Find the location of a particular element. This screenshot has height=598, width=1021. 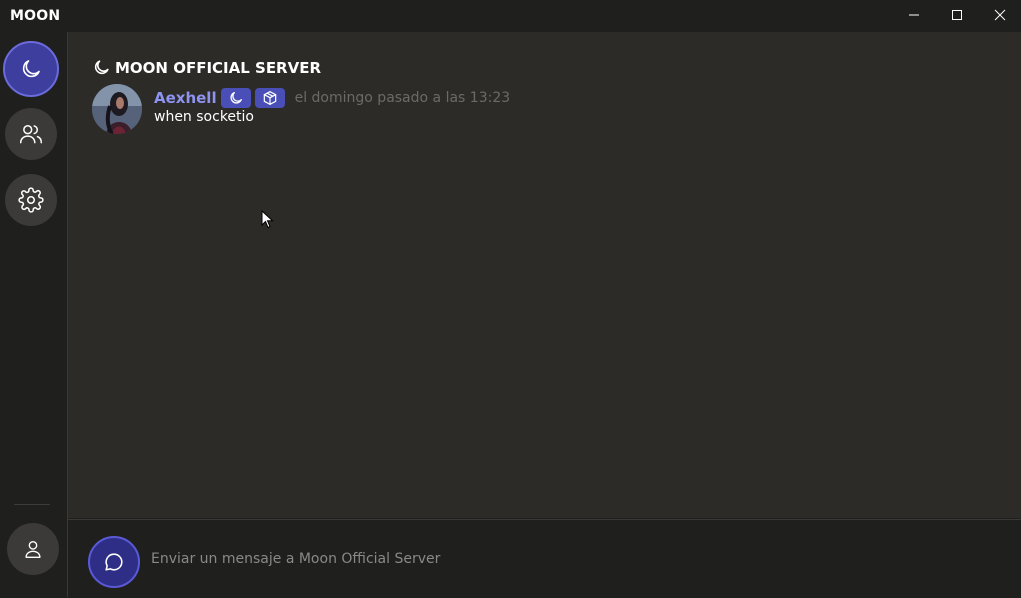

message-author: Aexhell is located at coordinates (185, 98).